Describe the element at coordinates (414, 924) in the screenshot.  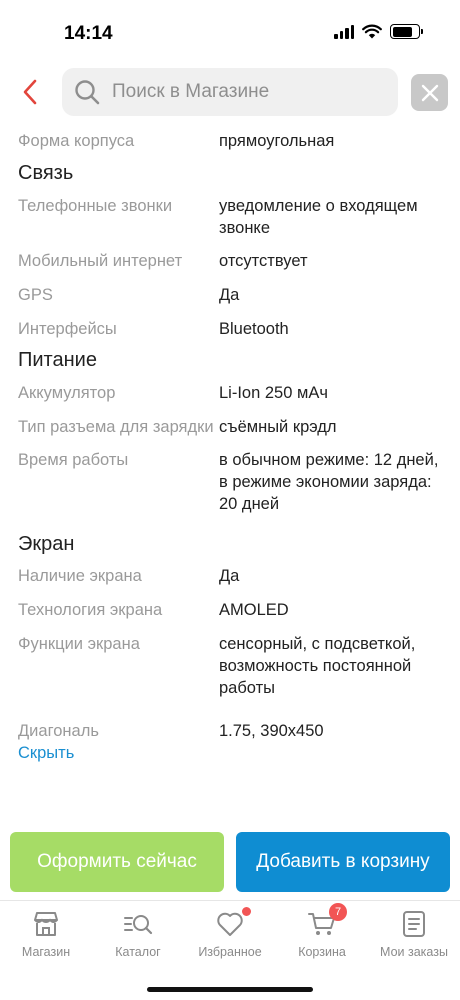
I see `orders-icon` at that location.